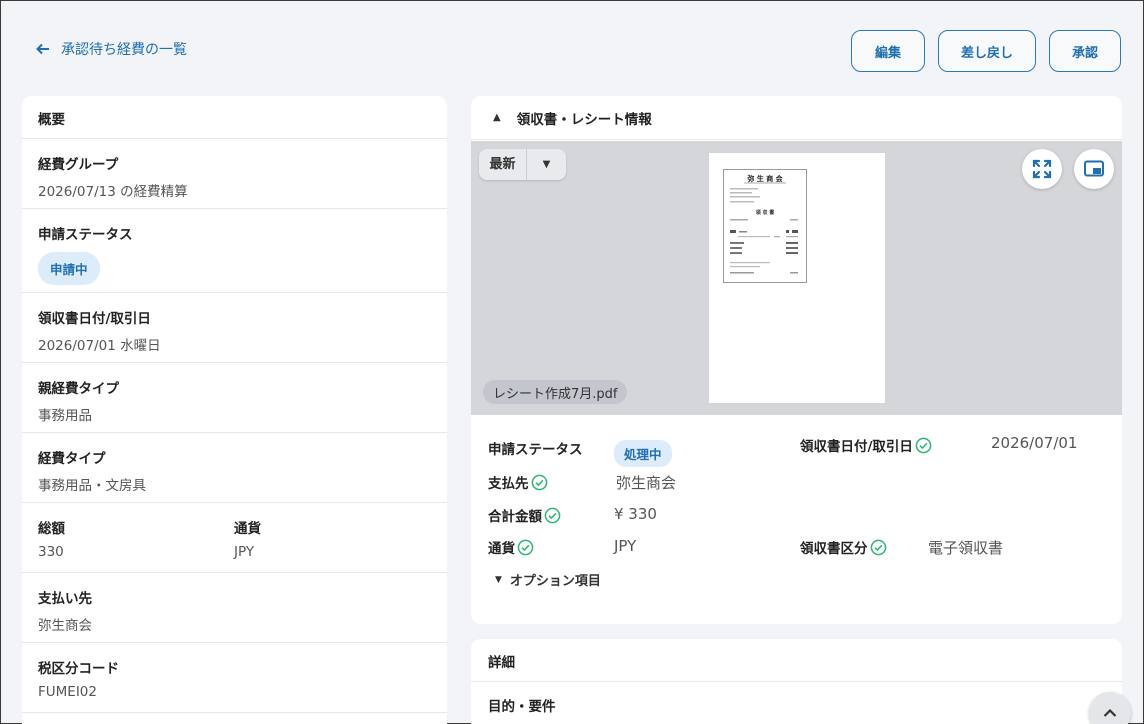  What do you see at coordinates (65, 416) in the screenshot?
I see `parent-type-value: 事務用品` at bounding box center [65, 416].